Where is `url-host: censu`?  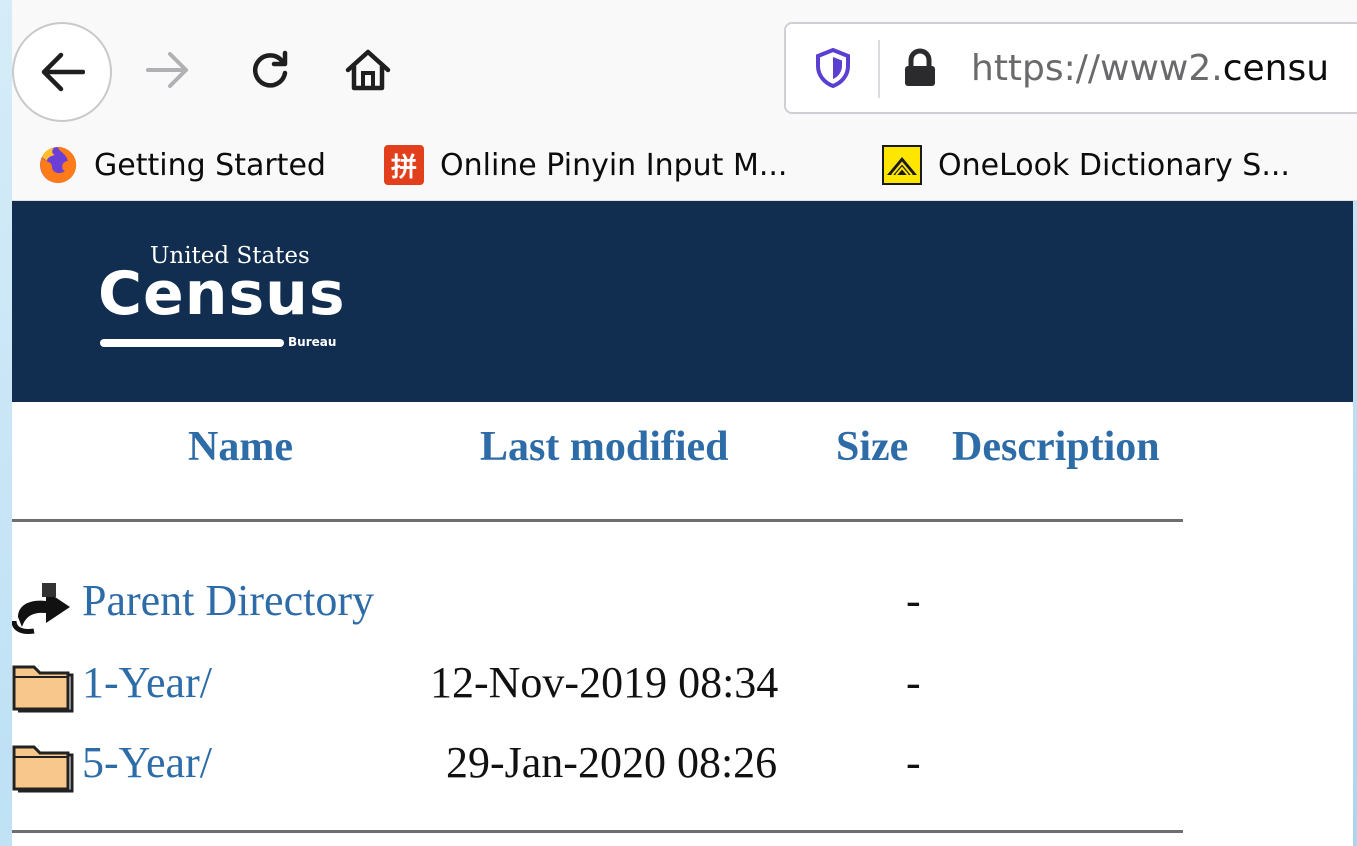
url-host: censu is located at coordinates (1276, 68).